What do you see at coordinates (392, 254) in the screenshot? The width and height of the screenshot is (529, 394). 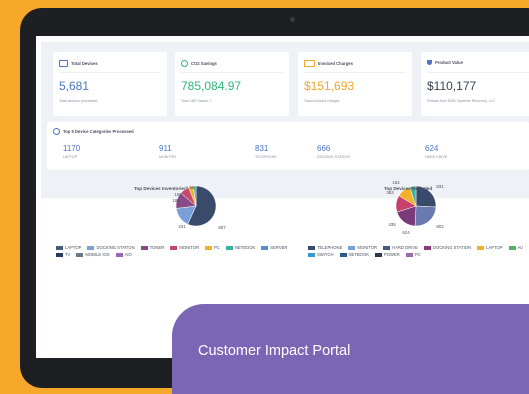 I see `legend-label: POWER` at bounding box center [392, 254].